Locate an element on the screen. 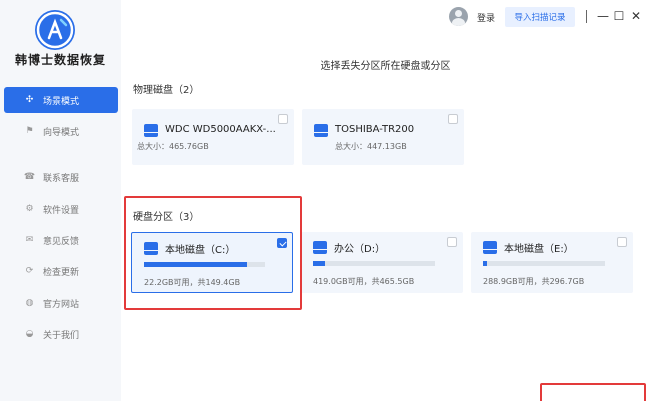 The height and width of the screenshot is (401, 650). login-link: 登录 is located at coordinates (486, 17).